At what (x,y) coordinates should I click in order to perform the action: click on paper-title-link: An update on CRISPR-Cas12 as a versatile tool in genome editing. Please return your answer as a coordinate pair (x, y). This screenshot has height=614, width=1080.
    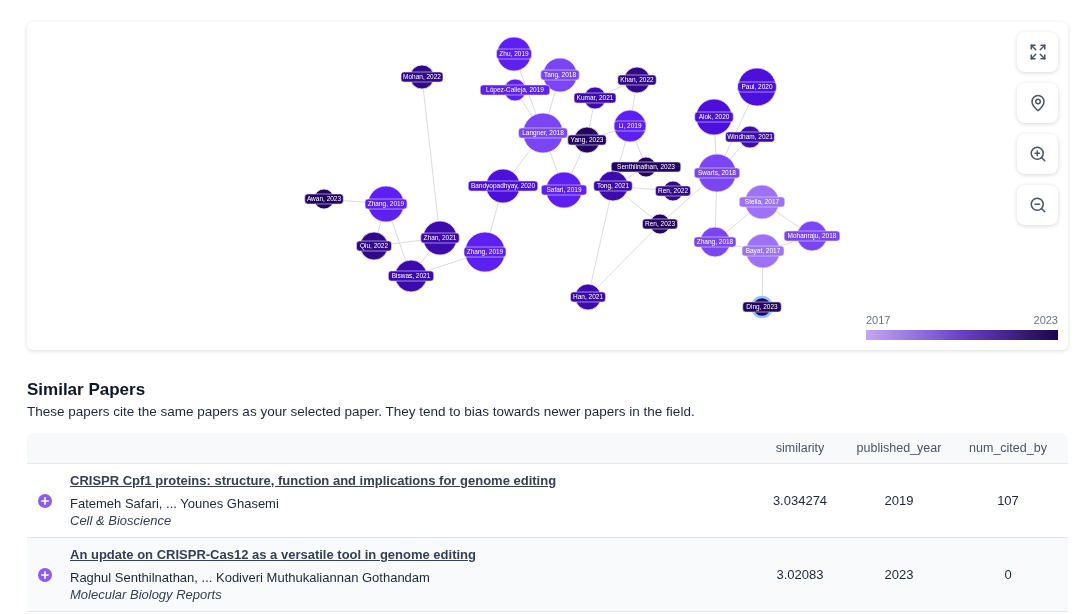
    Looking at the image, I should click on (273, 555).